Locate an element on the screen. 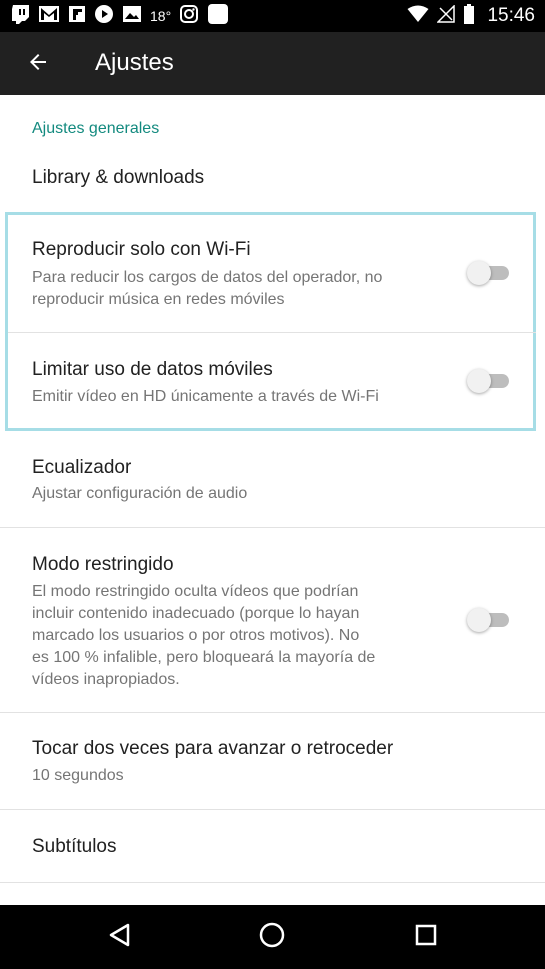 The image size is (545, 969). flipboard-icon is located at coordinates (77, 16).